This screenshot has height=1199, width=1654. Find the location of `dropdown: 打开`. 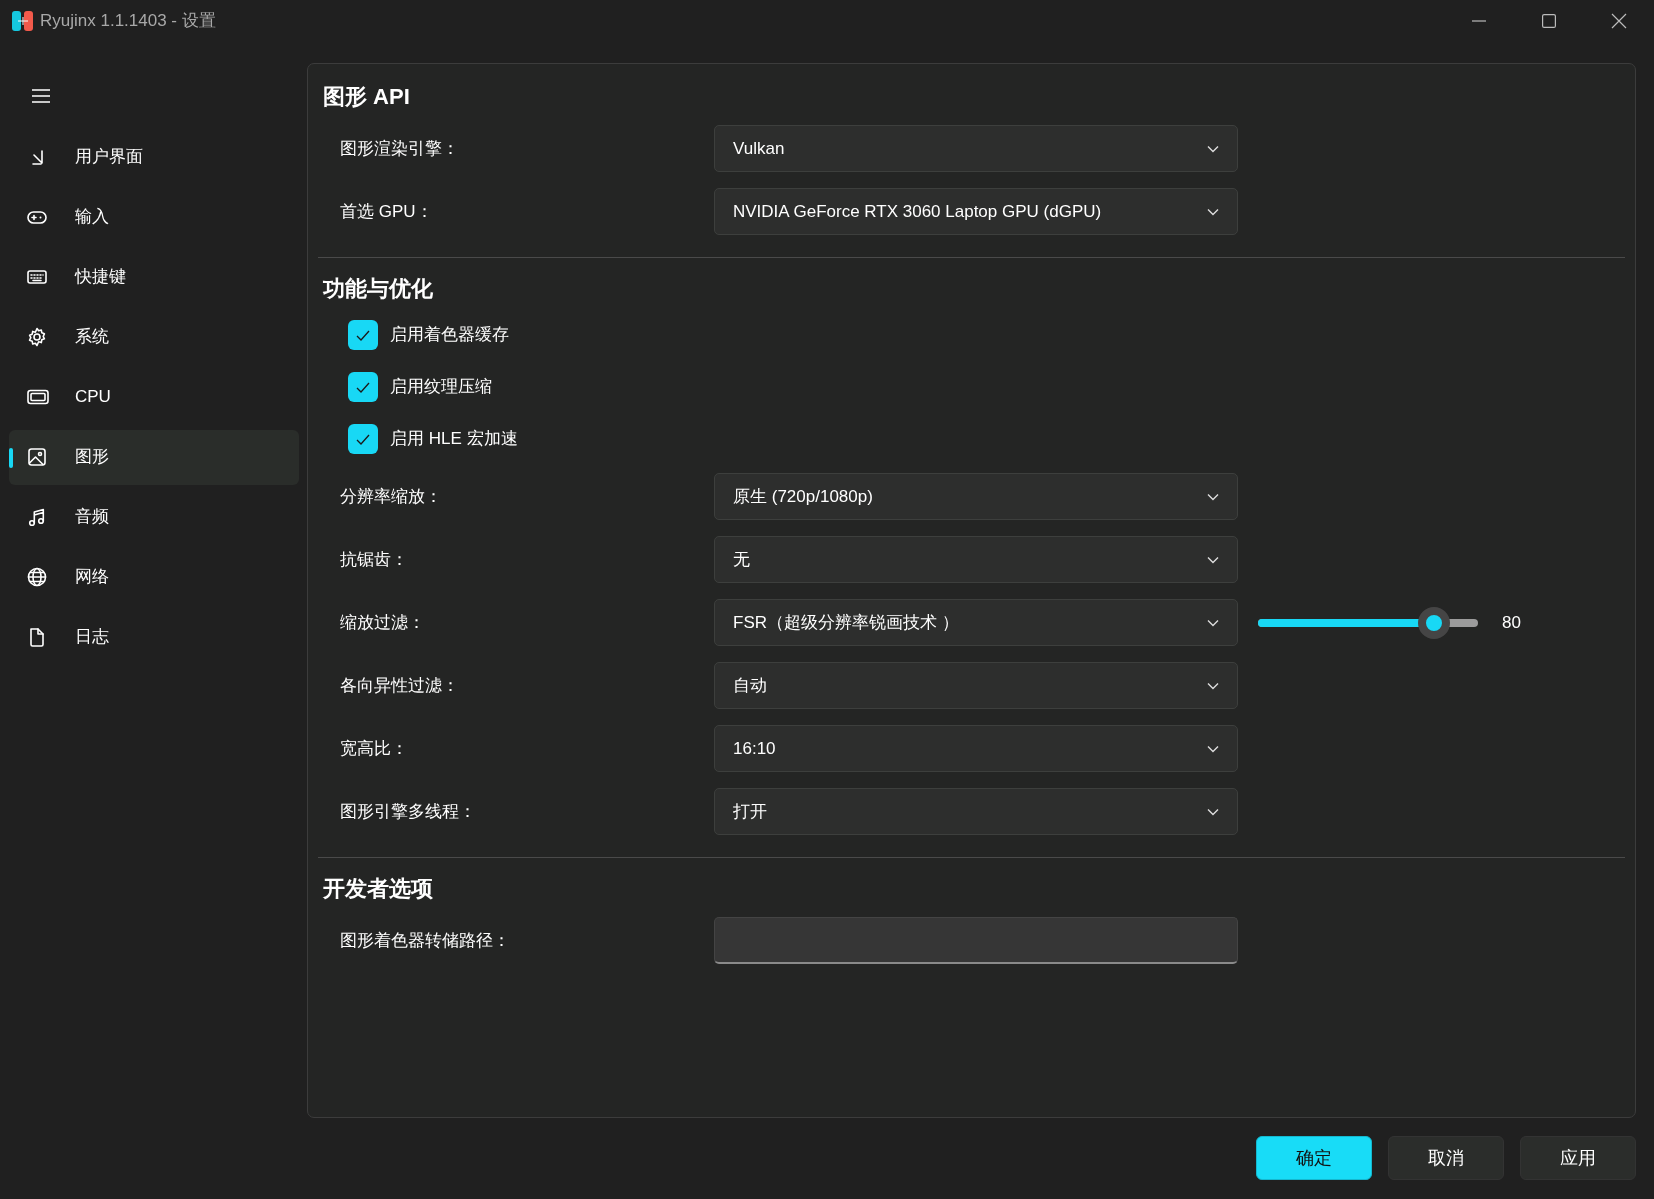

dropdown: 打开 is located at coordinates (976, 811).